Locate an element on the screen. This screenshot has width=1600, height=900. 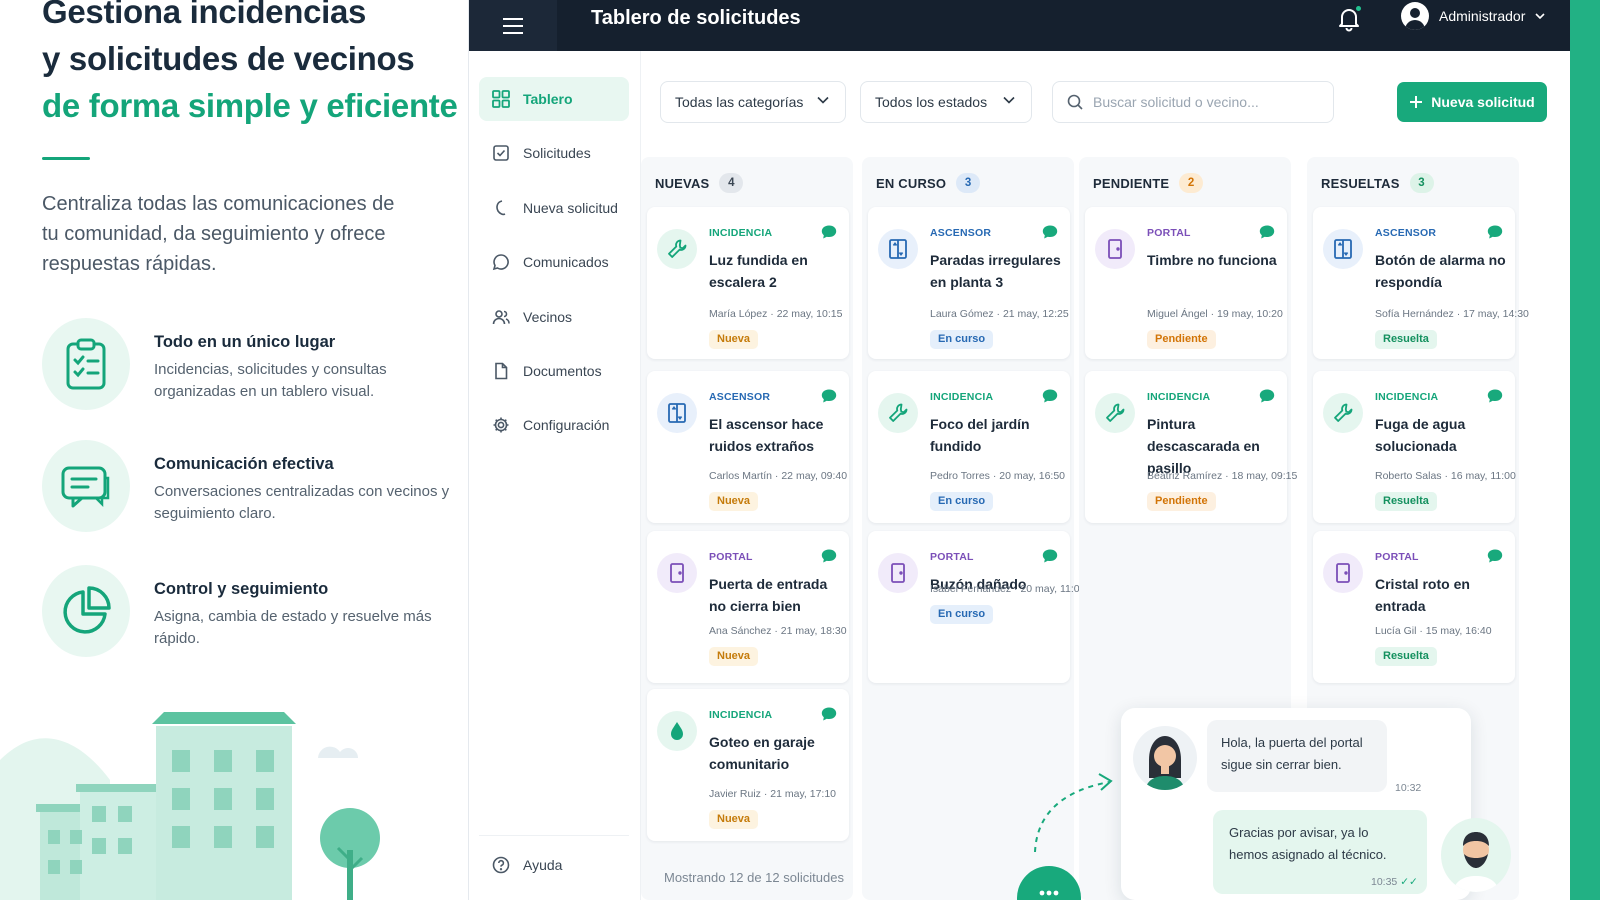
card-meta: Isabel Fernández · 20 may, 11:05 is located at coordinates (1008, 589).